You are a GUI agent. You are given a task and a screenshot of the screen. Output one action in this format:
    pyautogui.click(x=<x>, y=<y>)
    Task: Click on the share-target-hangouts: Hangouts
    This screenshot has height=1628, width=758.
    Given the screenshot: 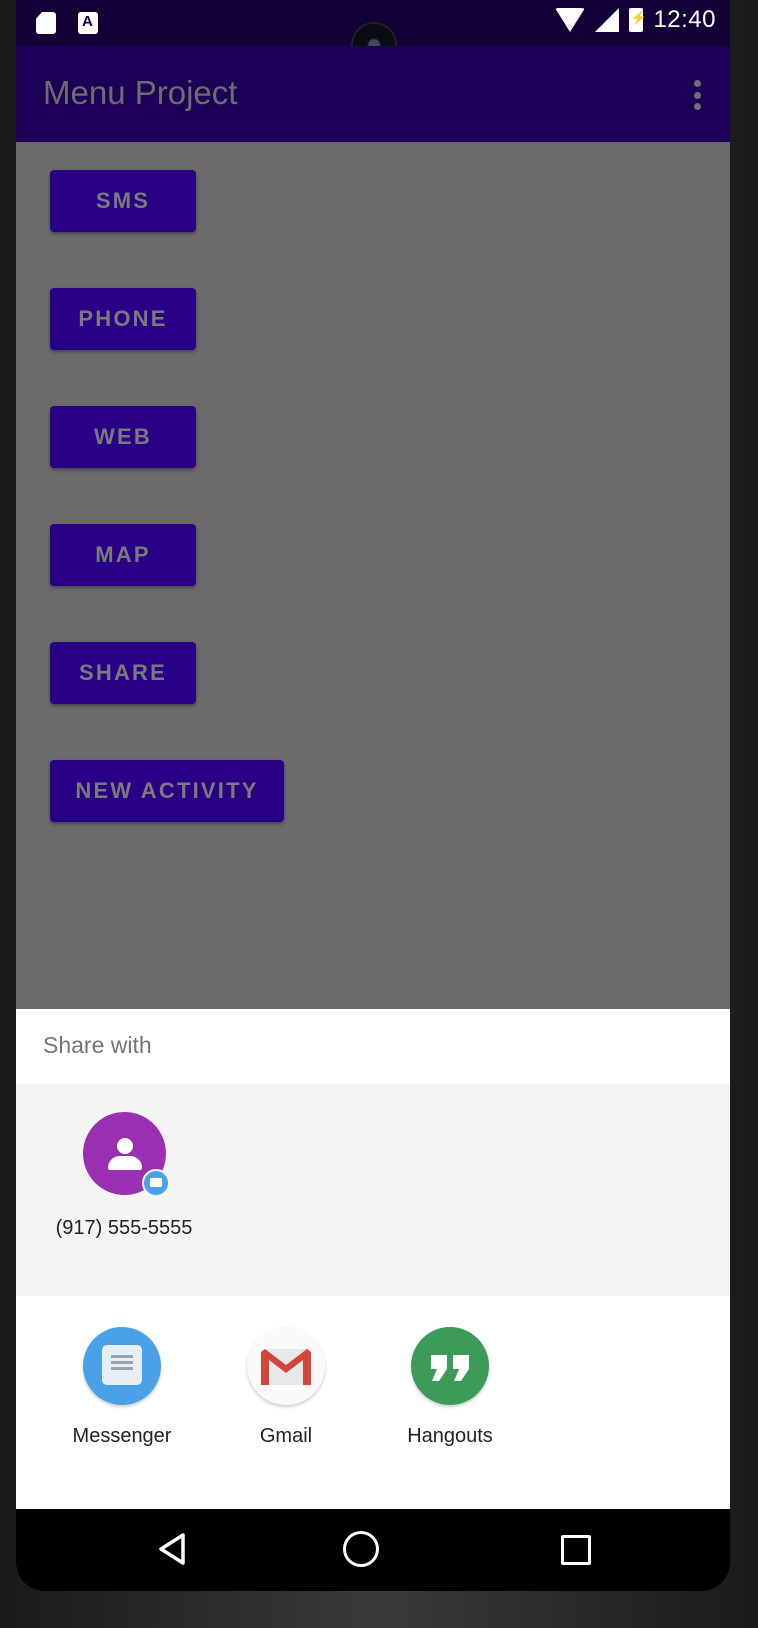 What is the action you would take?
    pyautogui.click(x=450, y=1387)
    